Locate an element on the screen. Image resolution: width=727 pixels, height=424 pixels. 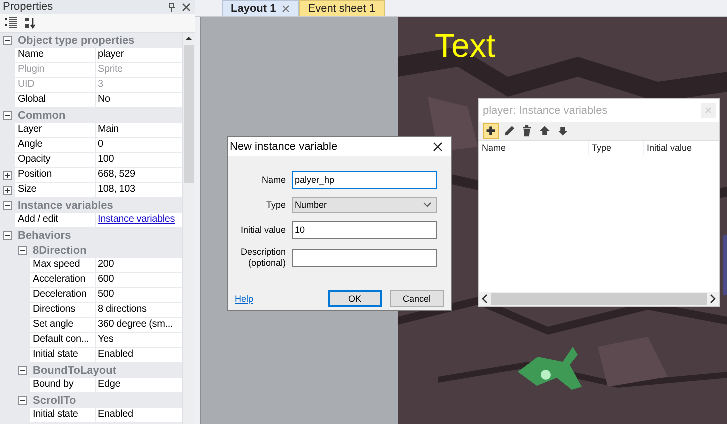
dialog-button: Cancel is located at coordinates (417, 298).